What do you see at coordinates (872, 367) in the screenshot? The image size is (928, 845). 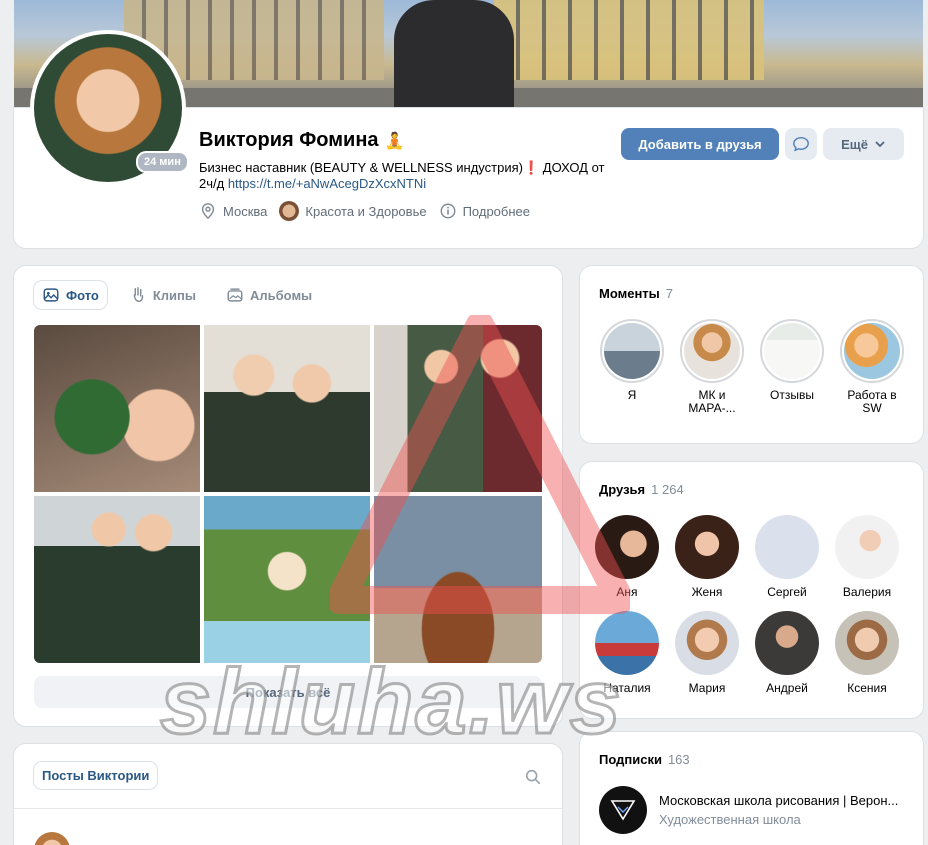 I see `moment-item: Работа в SW` at bounding box center [872, 367].